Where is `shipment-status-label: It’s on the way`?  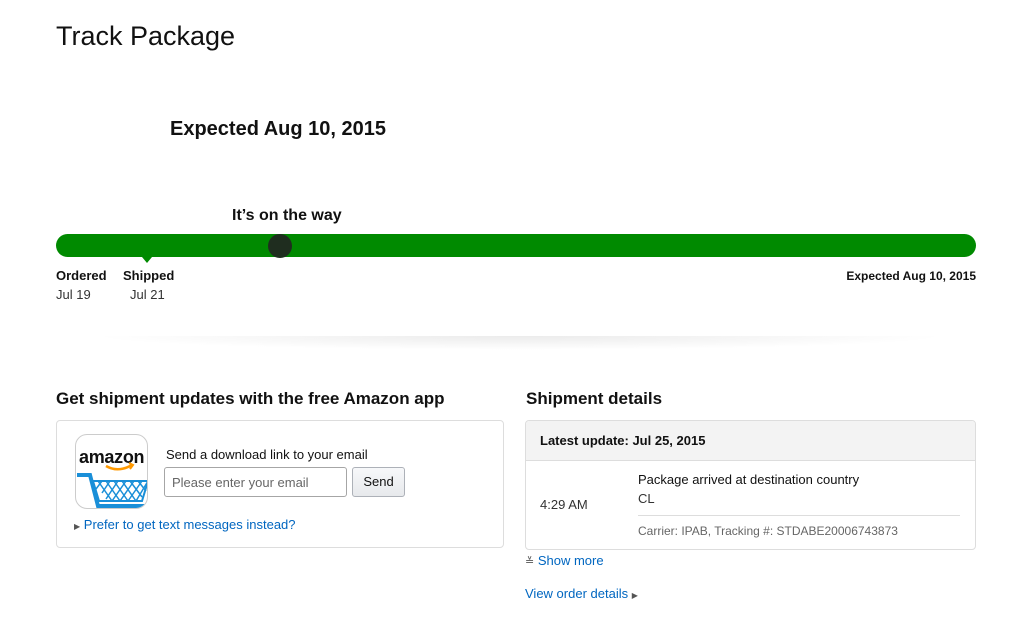
shipment-status-label: It’s on the way is located at coordinates (287, 215).